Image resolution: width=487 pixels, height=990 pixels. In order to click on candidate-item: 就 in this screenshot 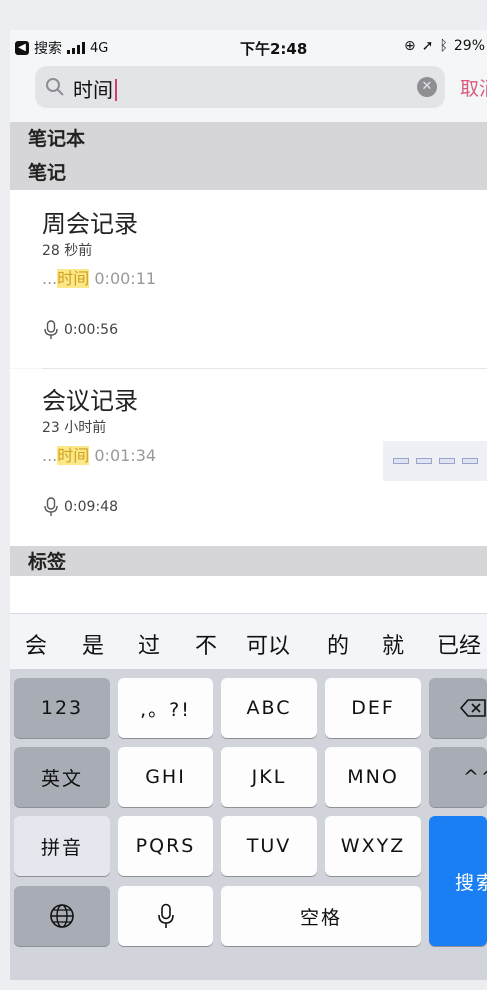, I will do `click(393, 644)`.